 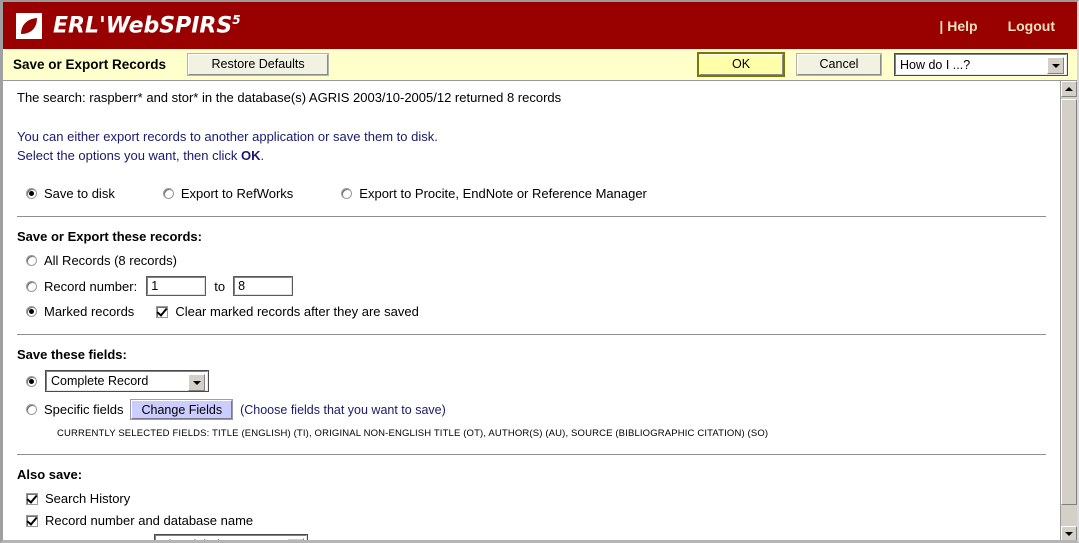 I want to click on how-do-i-value: How do I ...?, so click(x=935, y=64).